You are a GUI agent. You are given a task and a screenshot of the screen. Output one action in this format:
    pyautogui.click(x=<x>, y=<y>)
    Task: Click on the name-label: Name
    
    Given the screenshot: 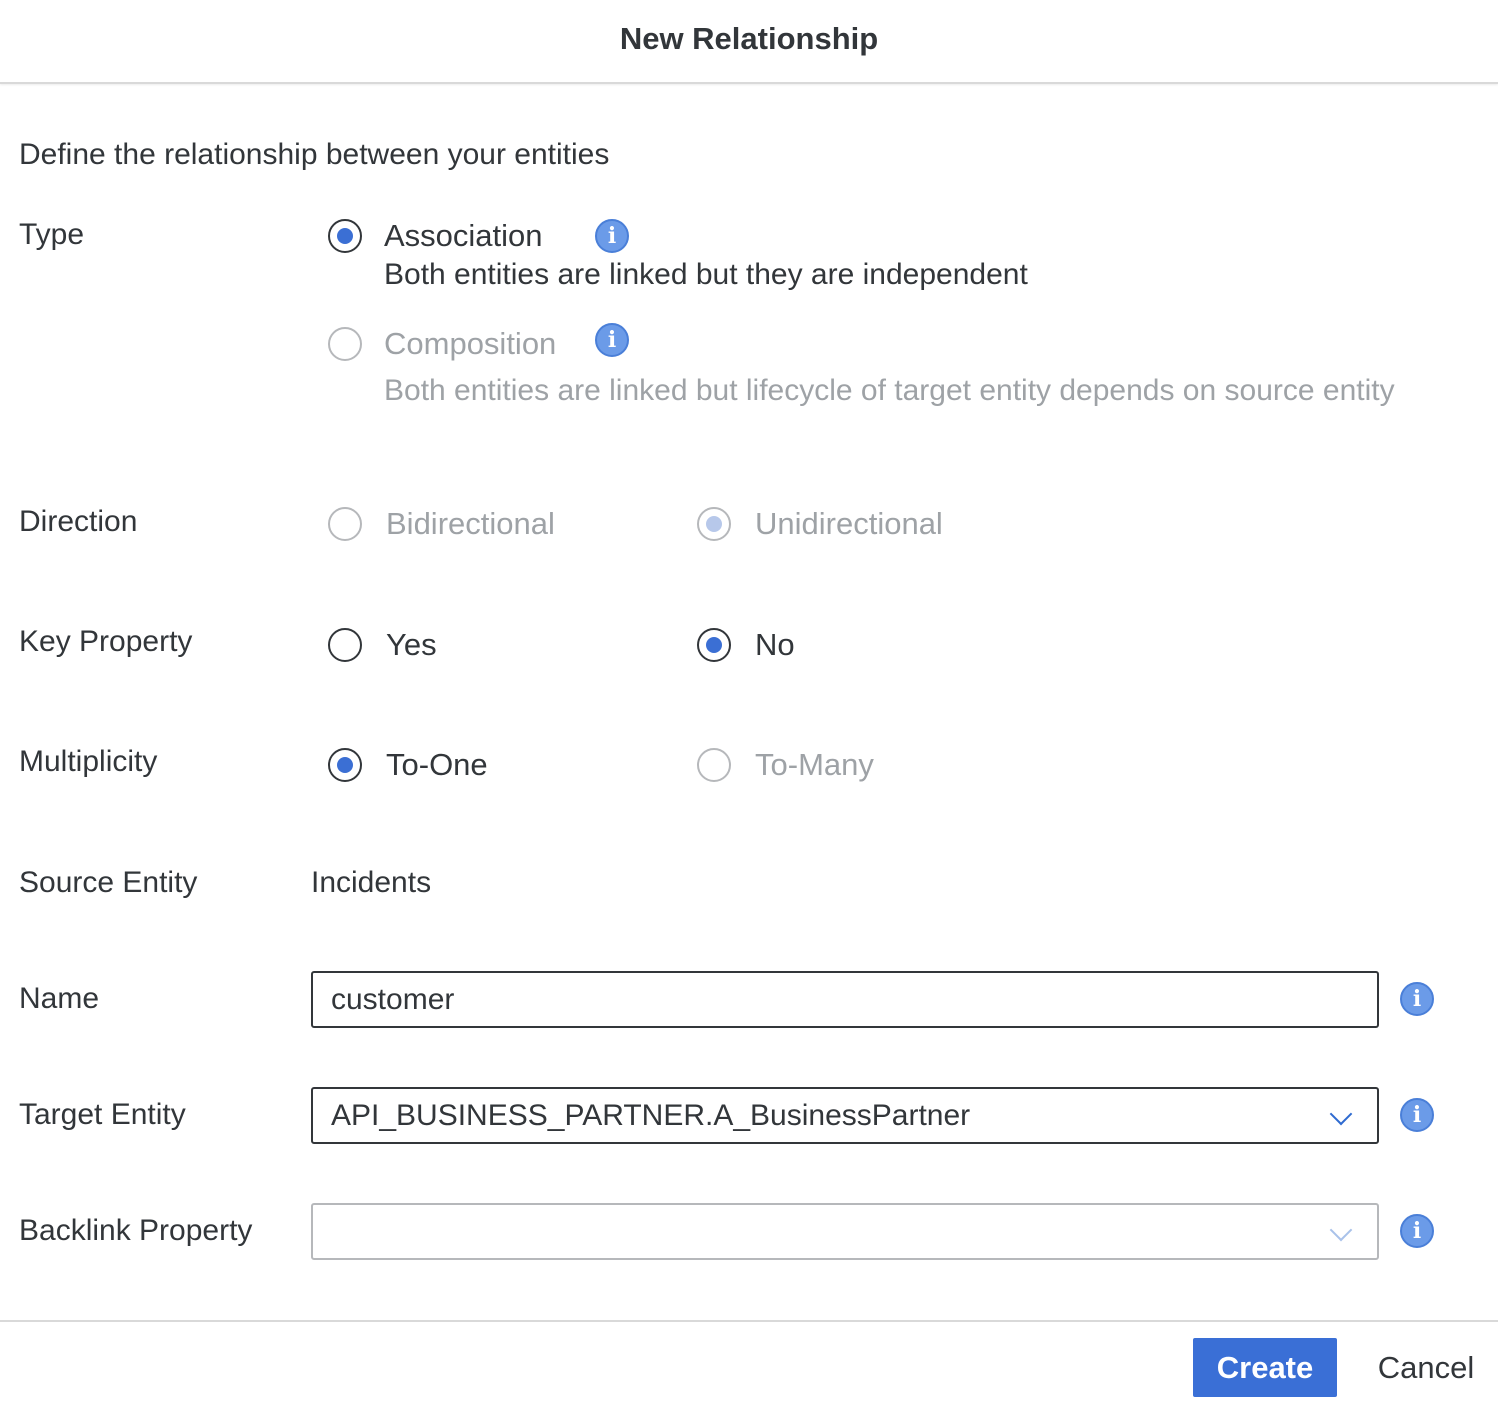 What is the action you would take?
    pyautogui.click(x=59, y=998)
    